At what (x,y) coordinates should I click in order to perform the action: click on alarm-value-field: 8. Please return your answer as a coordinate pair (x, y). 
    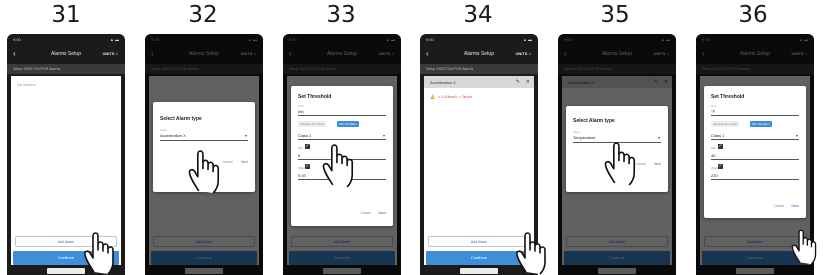
    Looking at the image, I should click on (299, 155).